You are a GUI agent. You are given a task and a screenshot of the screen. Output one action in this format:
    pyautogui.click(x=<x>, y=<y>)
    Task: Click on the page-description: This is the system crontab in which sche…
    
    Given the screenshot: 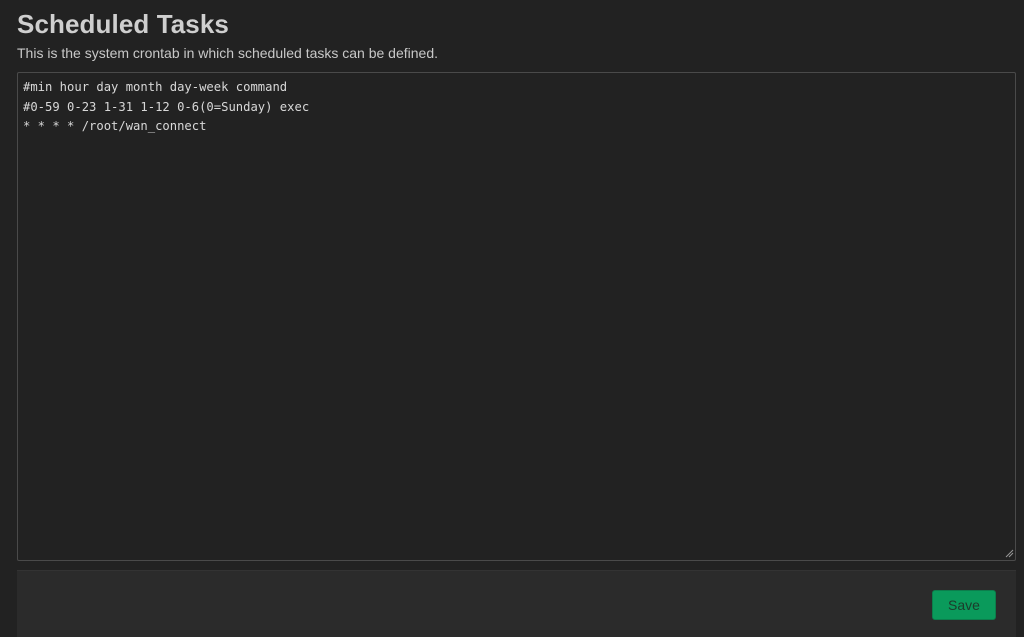 What is the action you would take?
    pyautogui.click(x=227, y=53)
    